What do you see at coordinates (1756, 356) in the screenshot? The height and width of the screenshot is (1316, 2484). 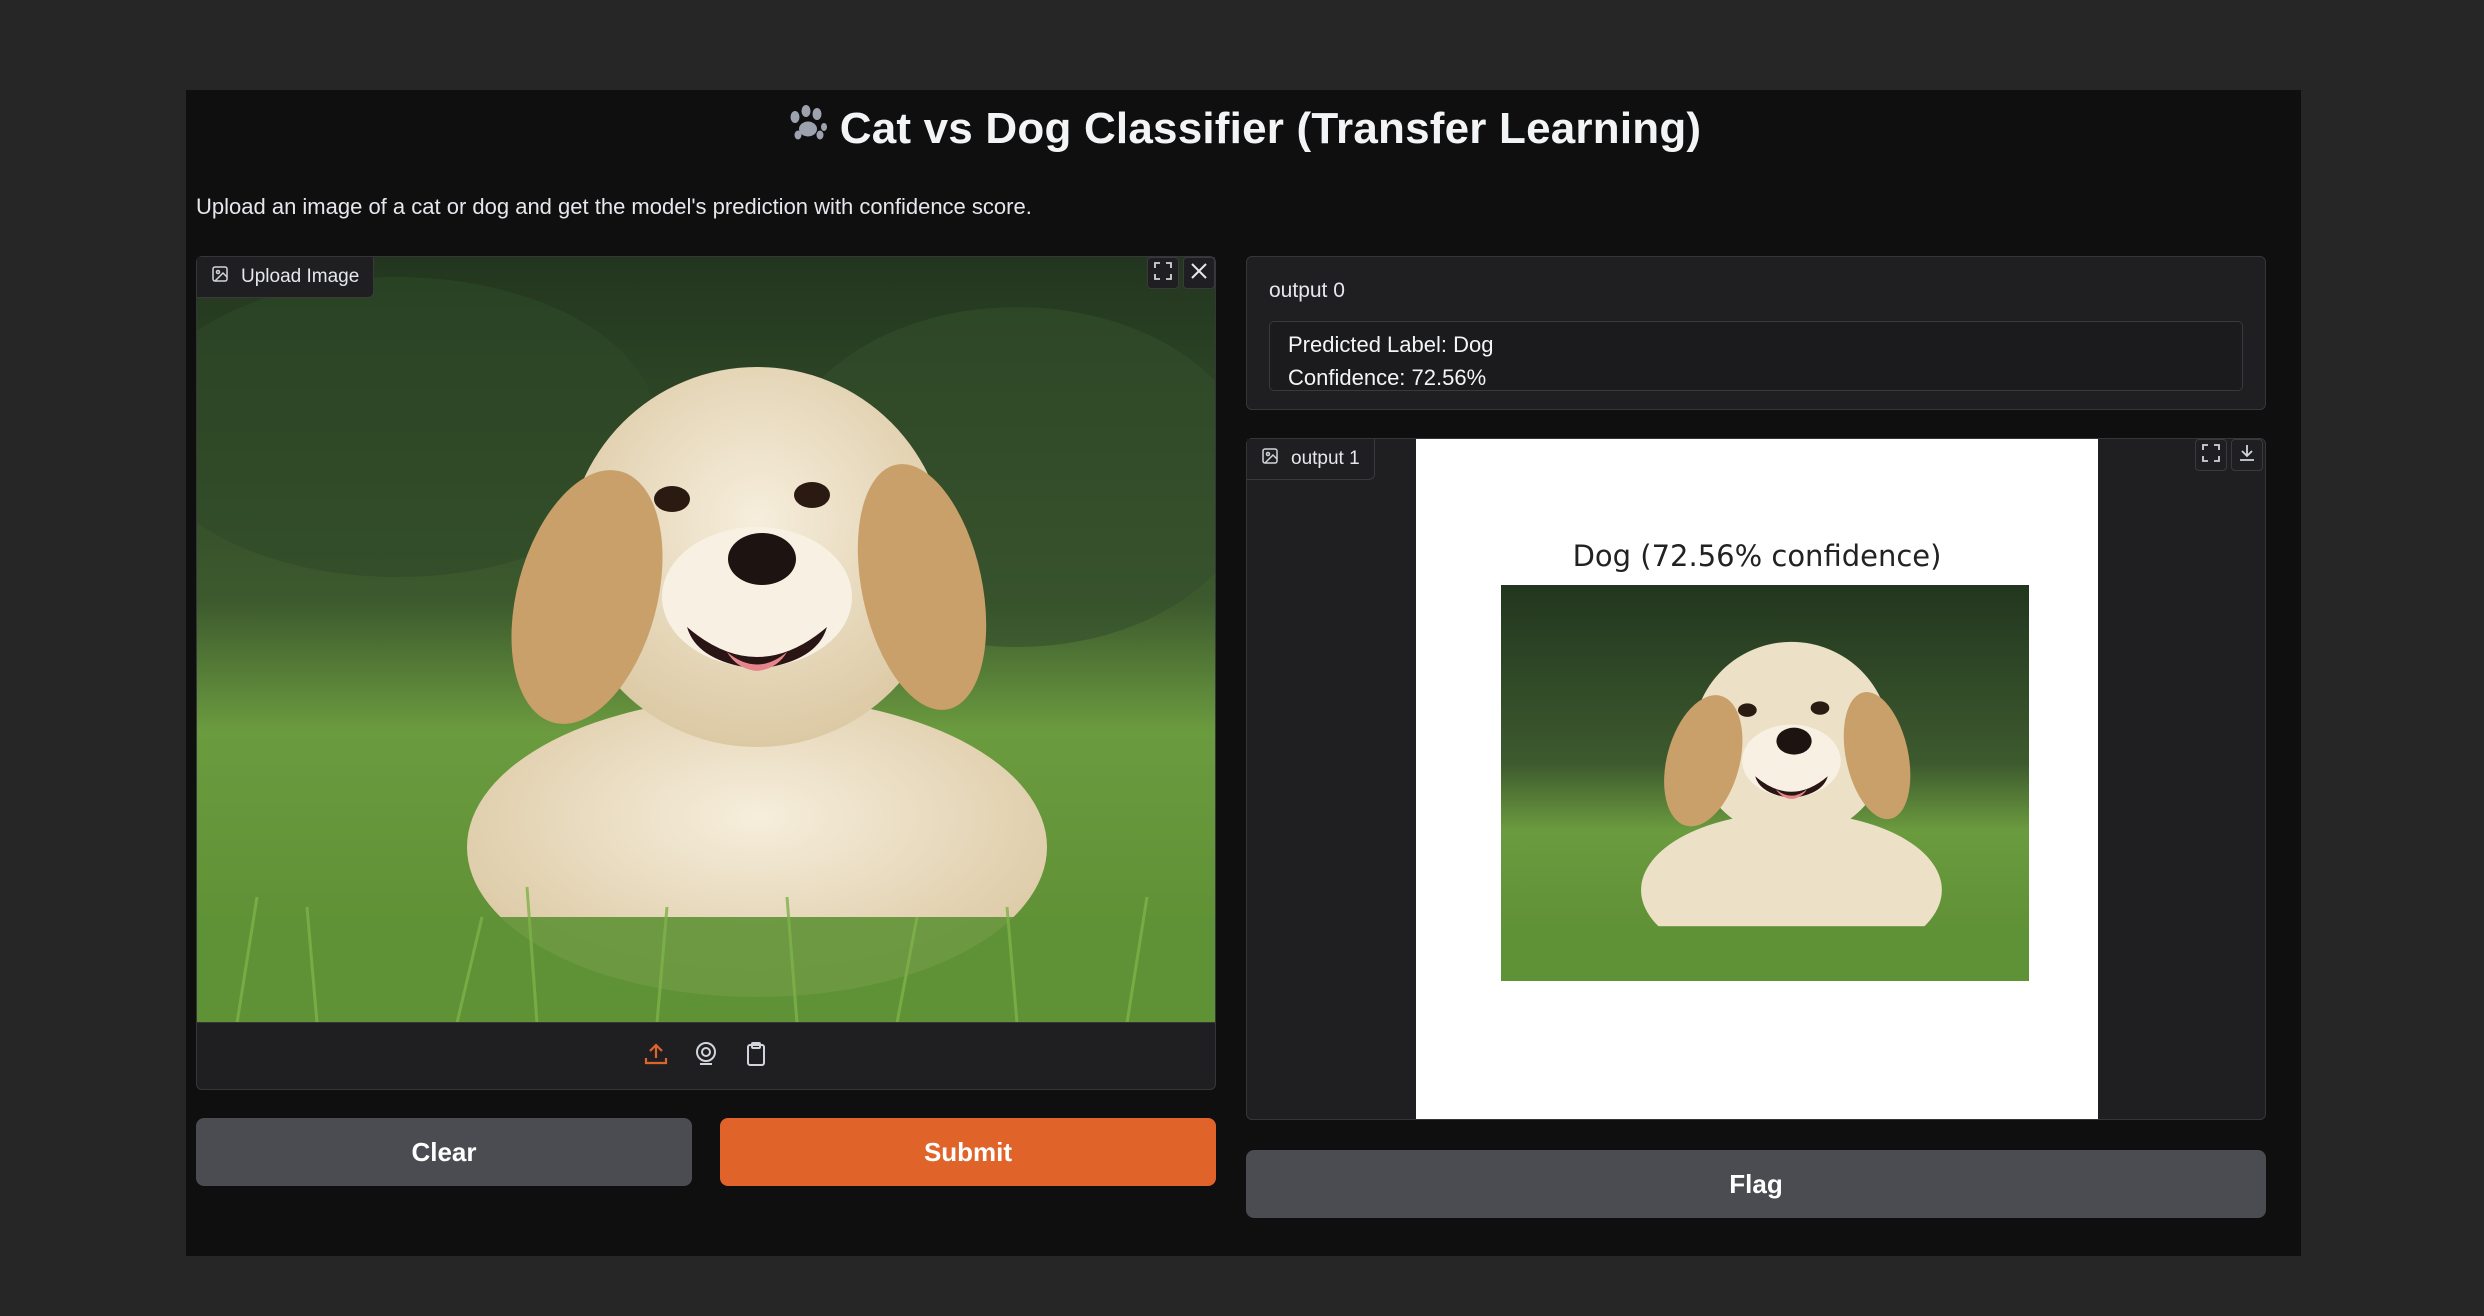 I see `output-0-textbox: Predicted Label: Dog Confidence: 72.56%` at bounding box center [1756, 356].